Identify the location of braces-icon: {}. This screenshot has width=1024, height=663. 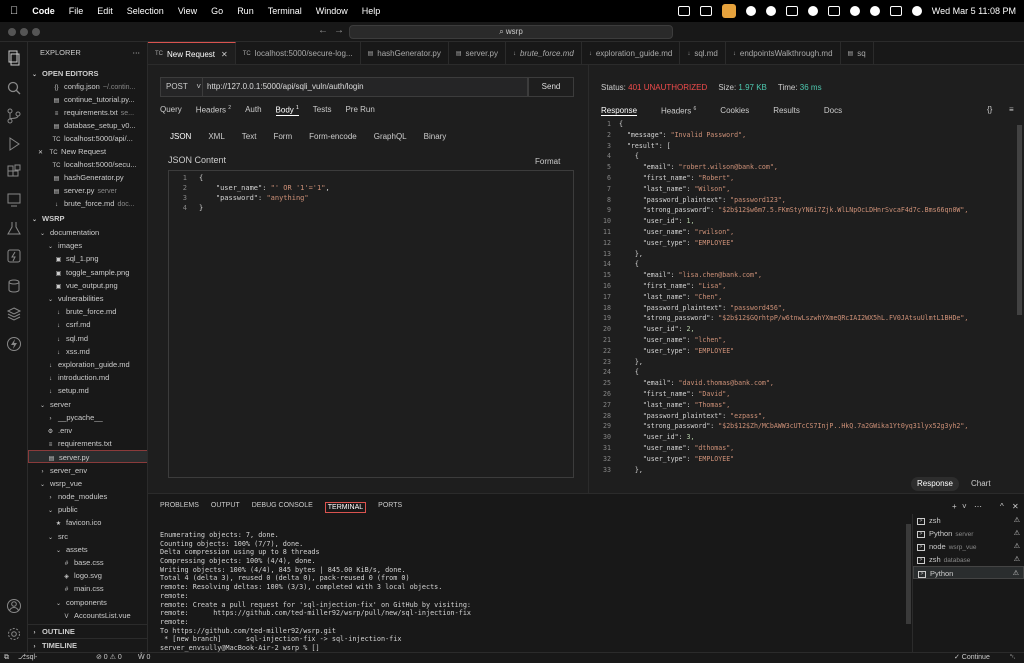
(989, 109).